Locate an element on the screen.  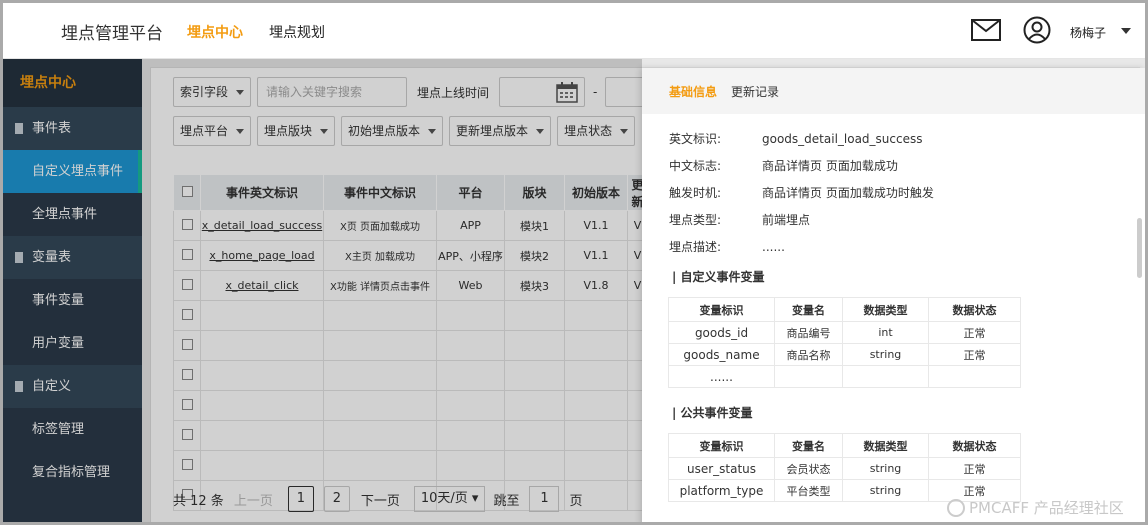
drawer-tabs: 基础信息 更新记录 is located at coordinates (893, 91).